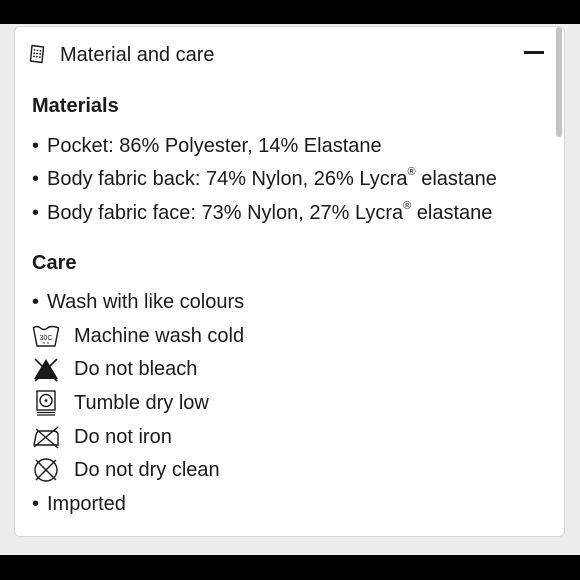  I want to click on care-item-text: Do not iron, so click(123, 437).